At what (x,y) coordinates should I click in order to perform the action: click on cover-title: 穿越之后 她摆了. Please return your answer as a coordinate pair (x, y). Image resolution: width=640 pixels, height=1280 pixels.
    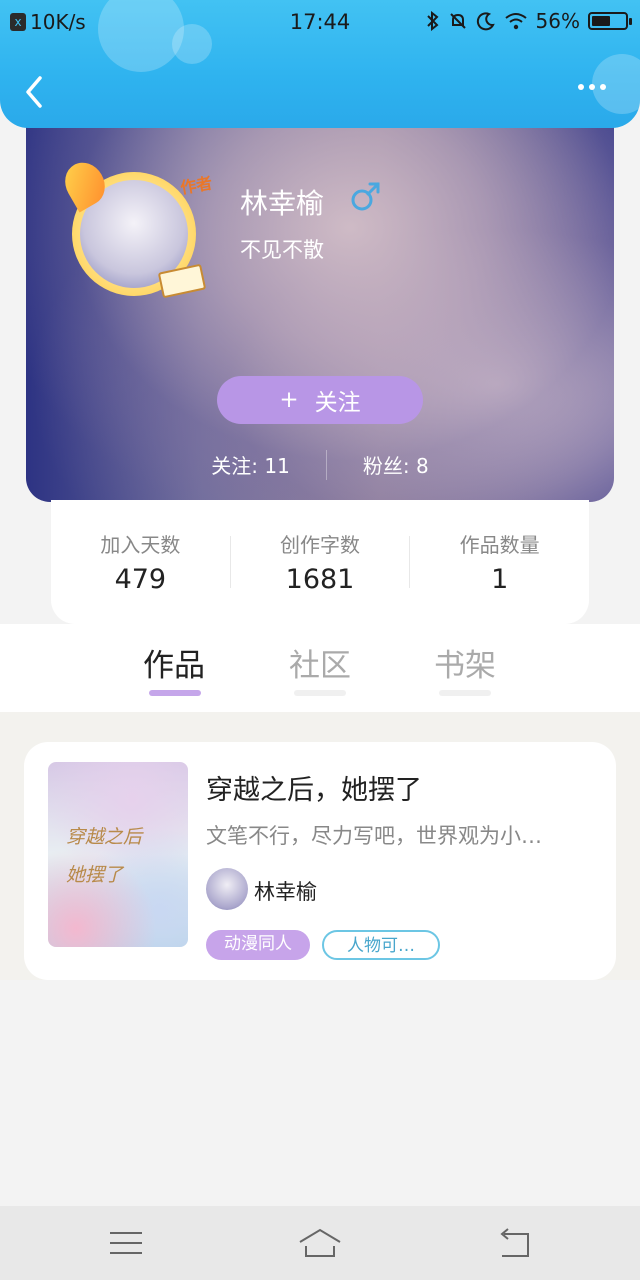
    Looking at the image, I should click on (104, 856).